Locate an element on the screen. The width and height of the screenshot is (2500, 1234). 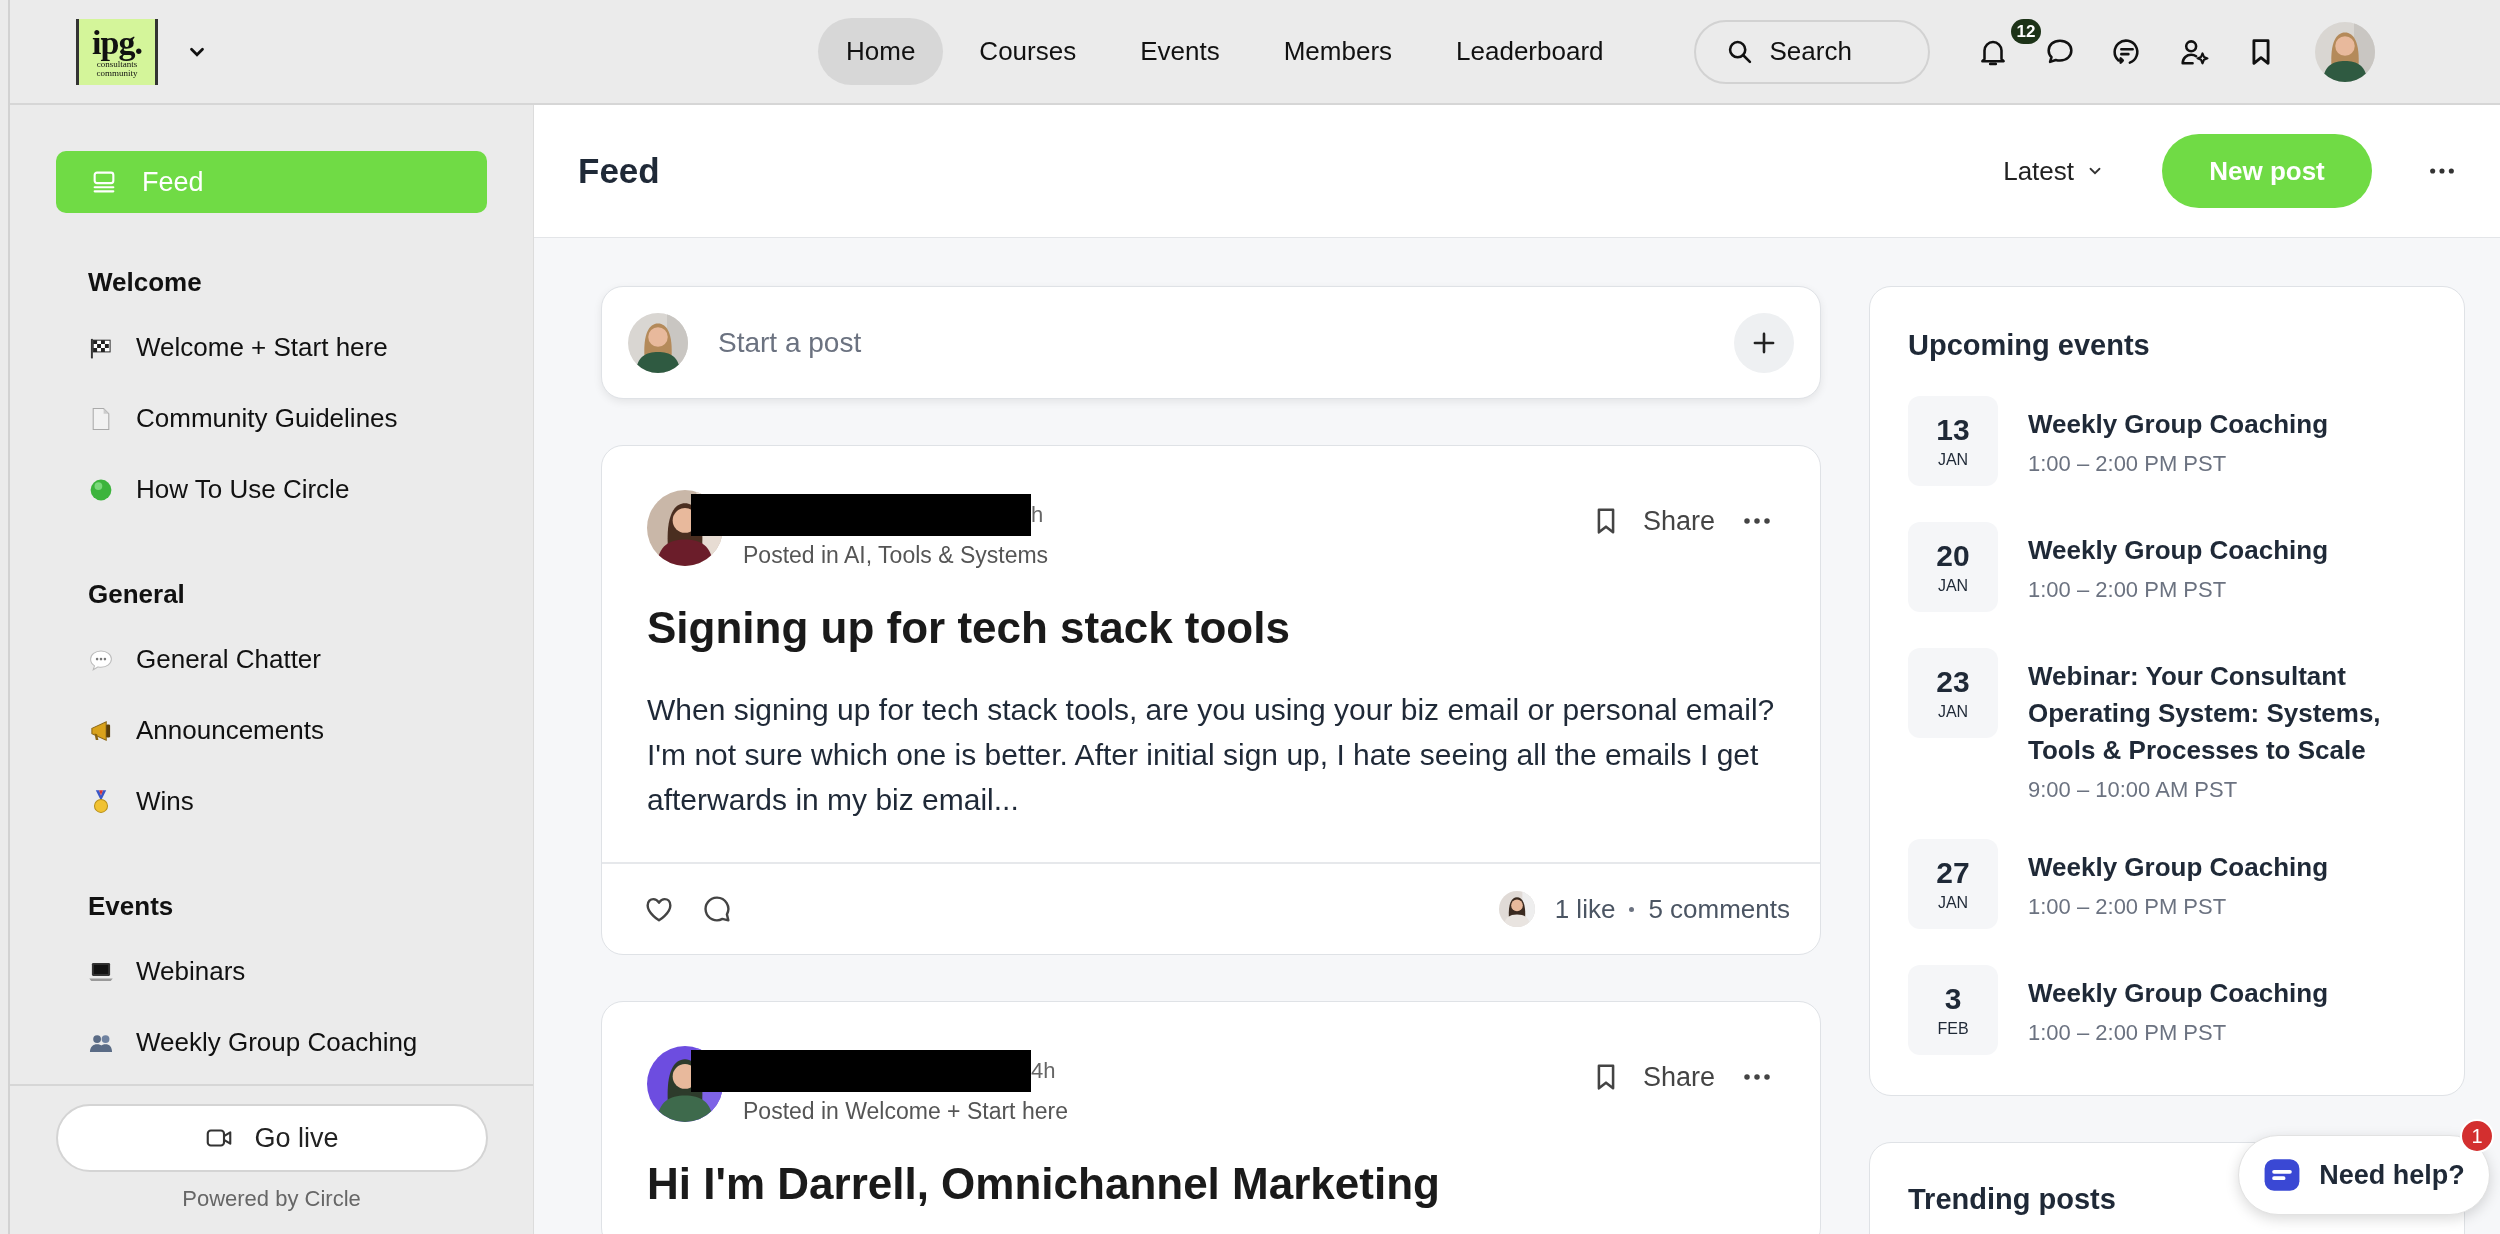
sidebar-item: General Chatter is located at coordinates (271, 659).